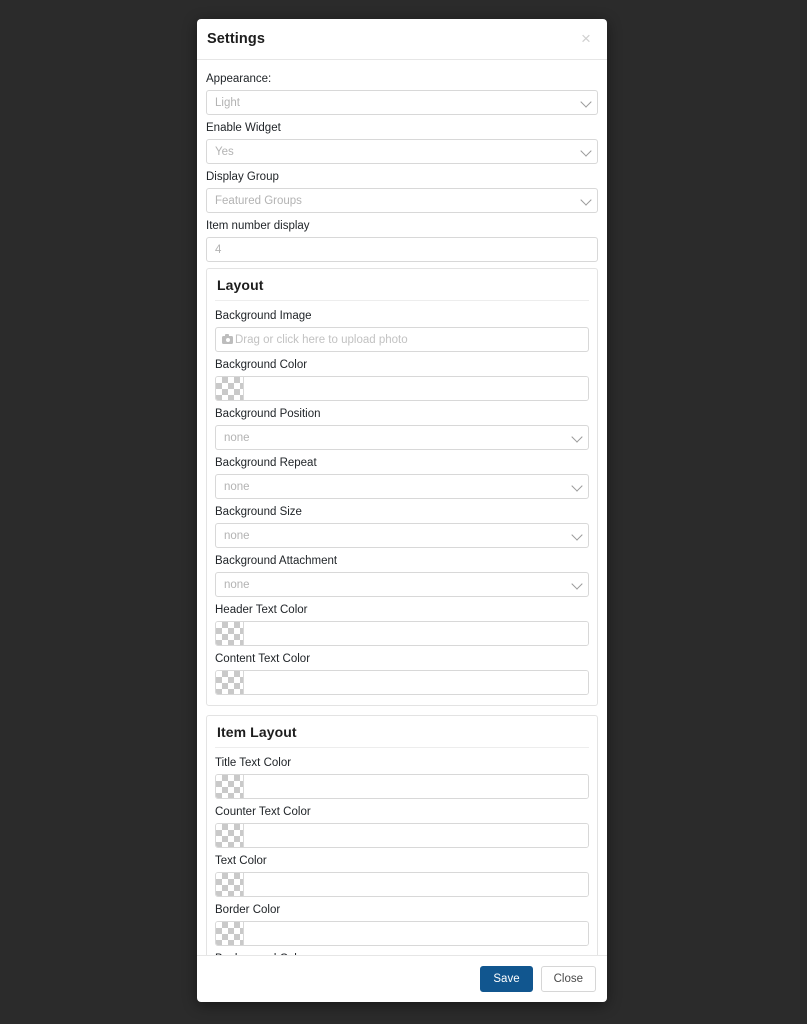 This screenshot has width=807, height=1024. What do you see at coordinates (258, 200) in the screenshot?
I see `select-value: Featured Groups` at bounding box center [258, 200].